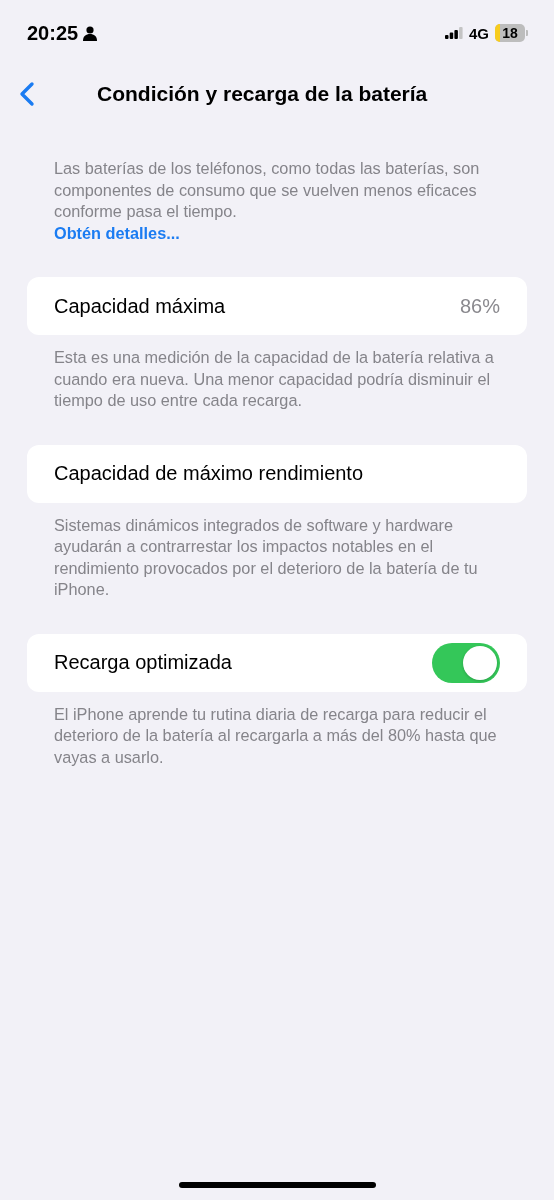 The image size is (554, 1200). I want to click on person-icon, so click(90, 33).